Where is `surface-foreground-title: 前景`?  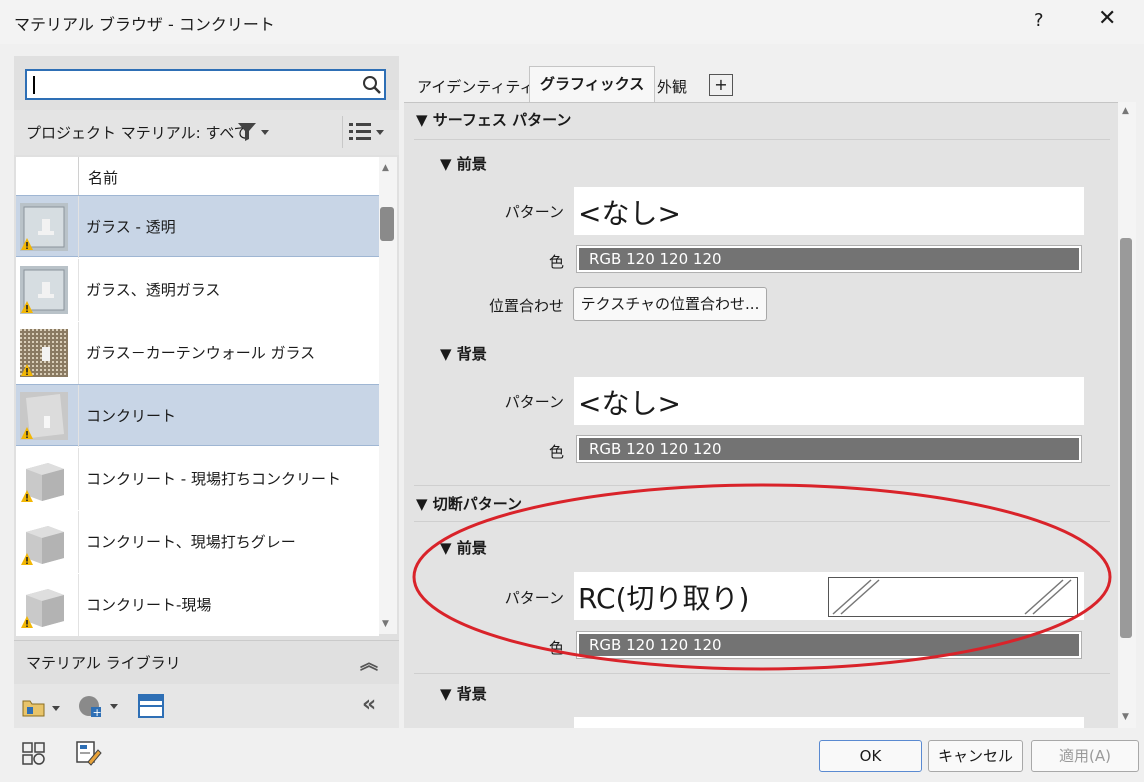
surface-foreground-title: 前景 is located at coordinates (471, 164).